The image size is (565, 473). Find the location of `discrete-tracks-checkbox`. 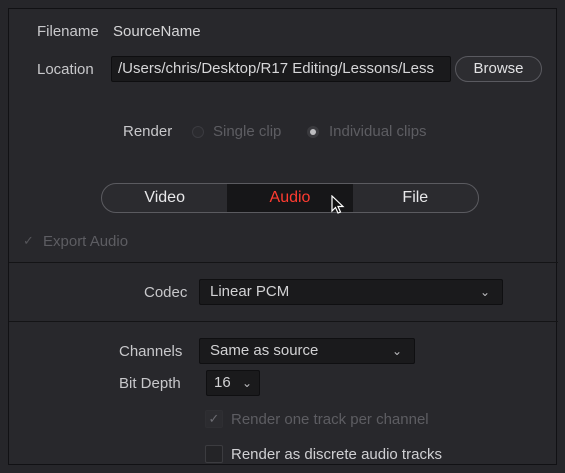

discrete-tracks-checkbox is located at coordinates (214, 454).